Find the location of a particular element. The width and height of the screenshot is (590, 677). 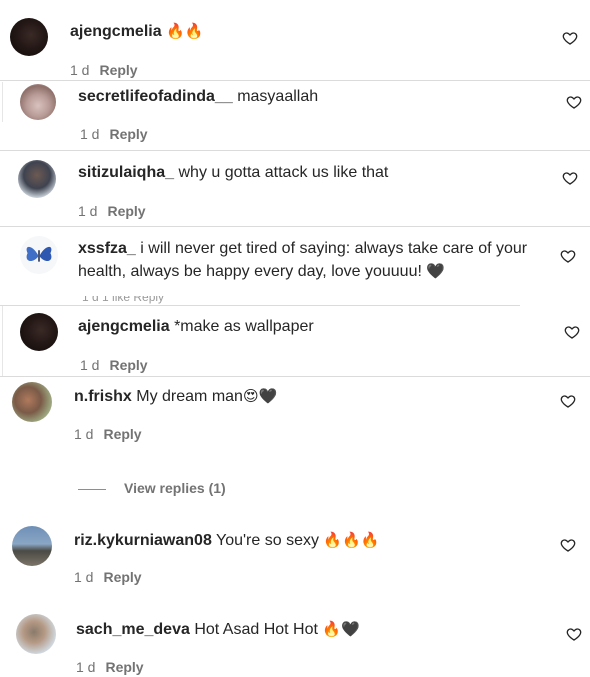

comment-body: riz.kykurniawan08 You're so sexy 🔥🔥🔥 is located at coordinates (226, 540).